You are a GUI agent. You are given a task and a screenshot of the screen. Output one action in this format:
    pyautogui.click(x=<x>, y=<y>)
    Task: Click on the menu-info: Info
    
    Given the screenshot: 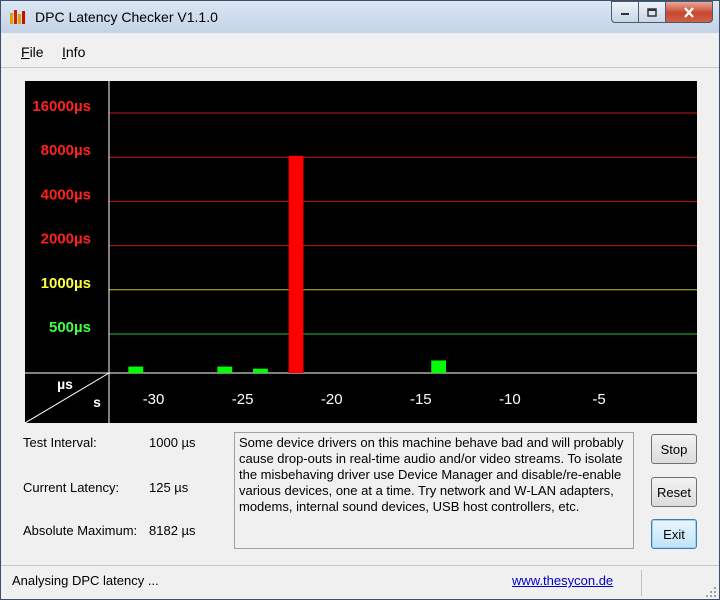 What is the action you would take?
    pyautogui.click(x=73, y=52)
    